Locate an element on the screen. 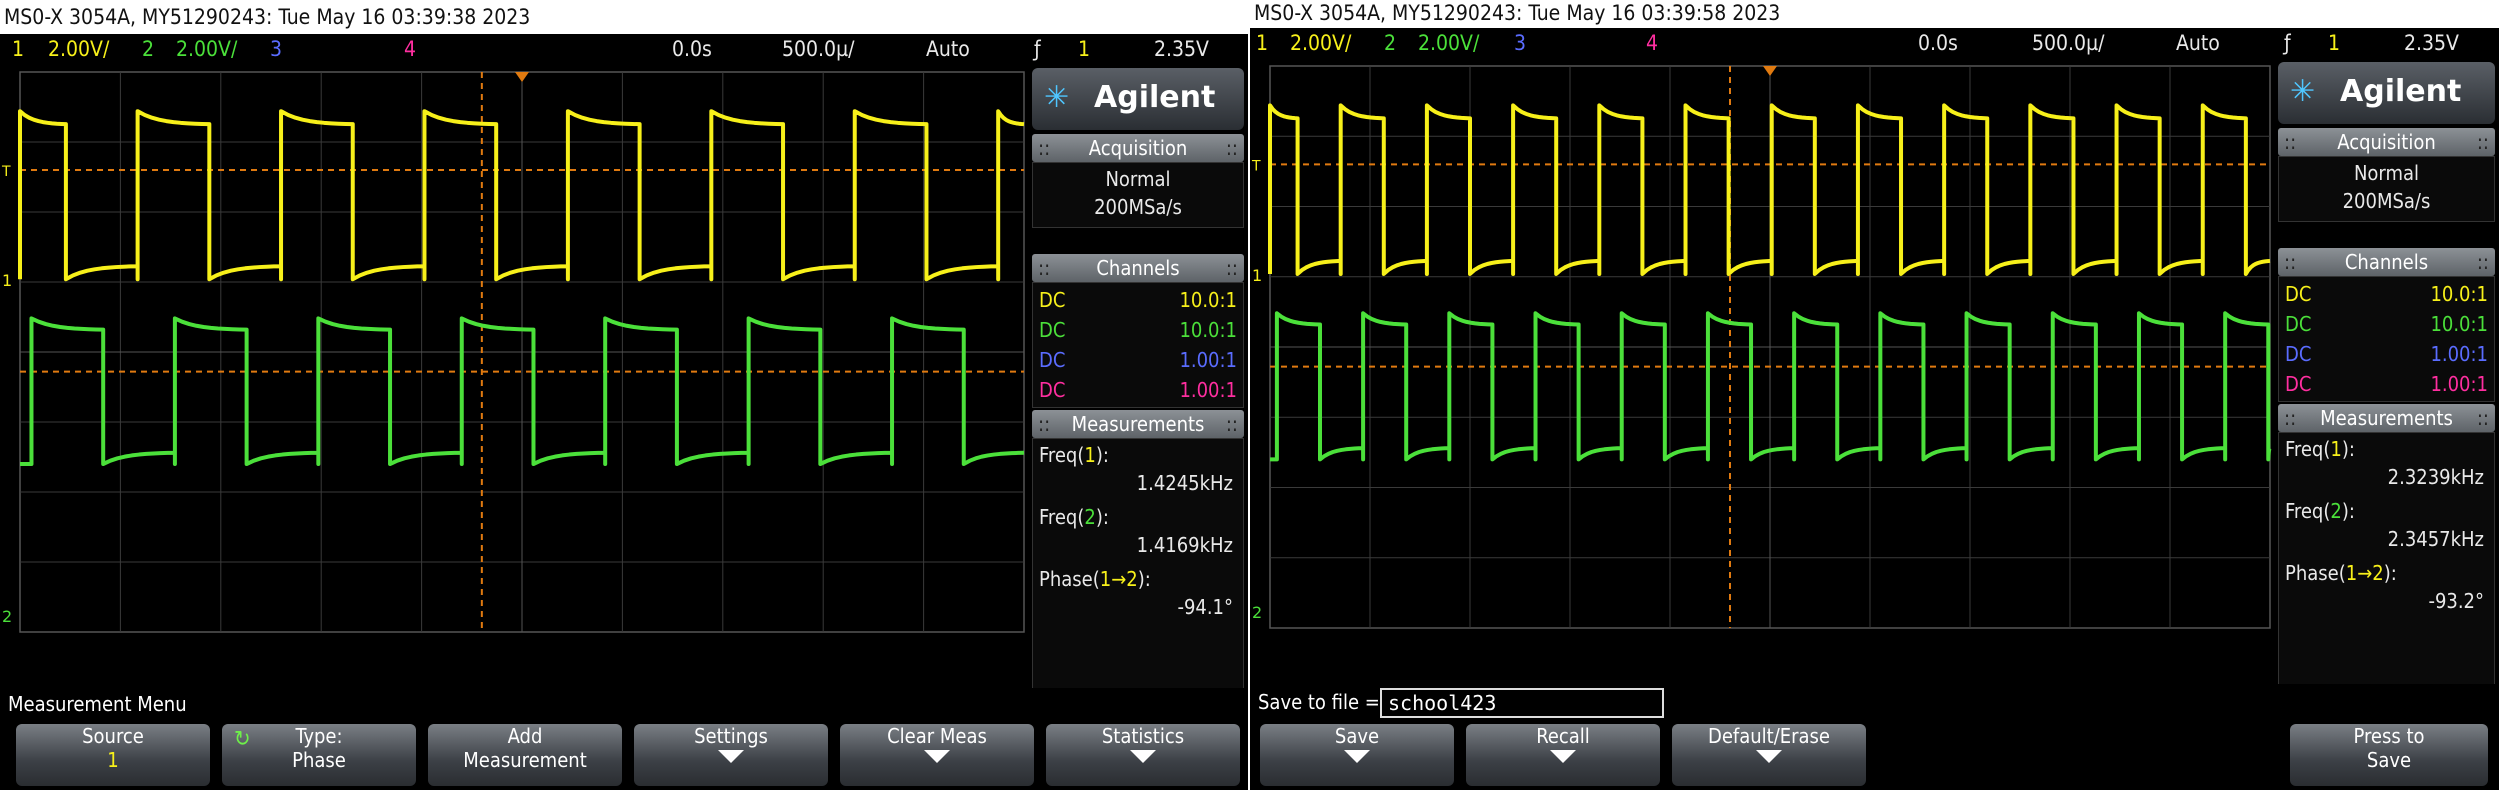 The width and height of the screenshot is (2499, 790). meas-value-1: 1.4245kHz is located at coordinates (1184, 483).